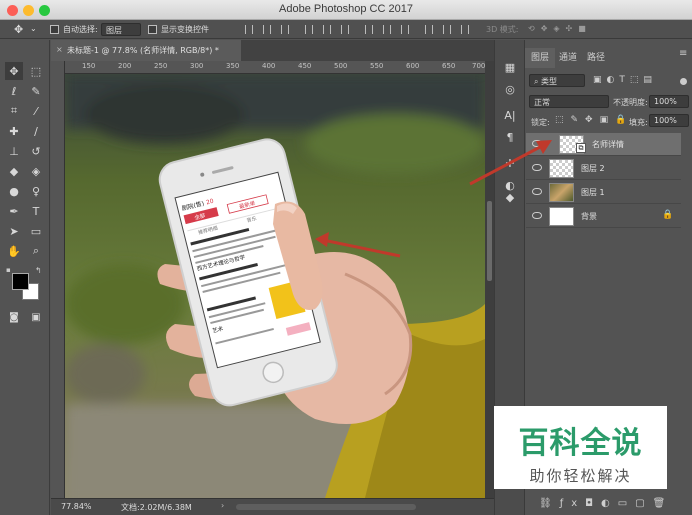  Describe the element at coordinates (54, 29) in the screenshot. I see `auto-select-checkbox` at that location.